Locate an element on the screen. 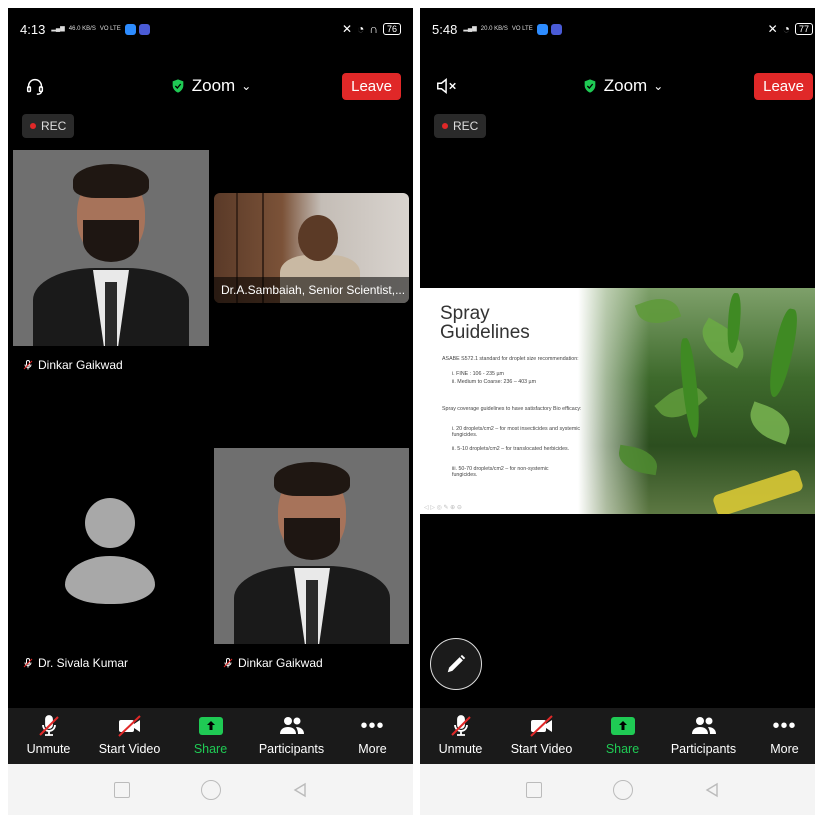 The height and width of the screenshot is (815, 815). avatar-tile-sivala is located at coordinates (111, 556).